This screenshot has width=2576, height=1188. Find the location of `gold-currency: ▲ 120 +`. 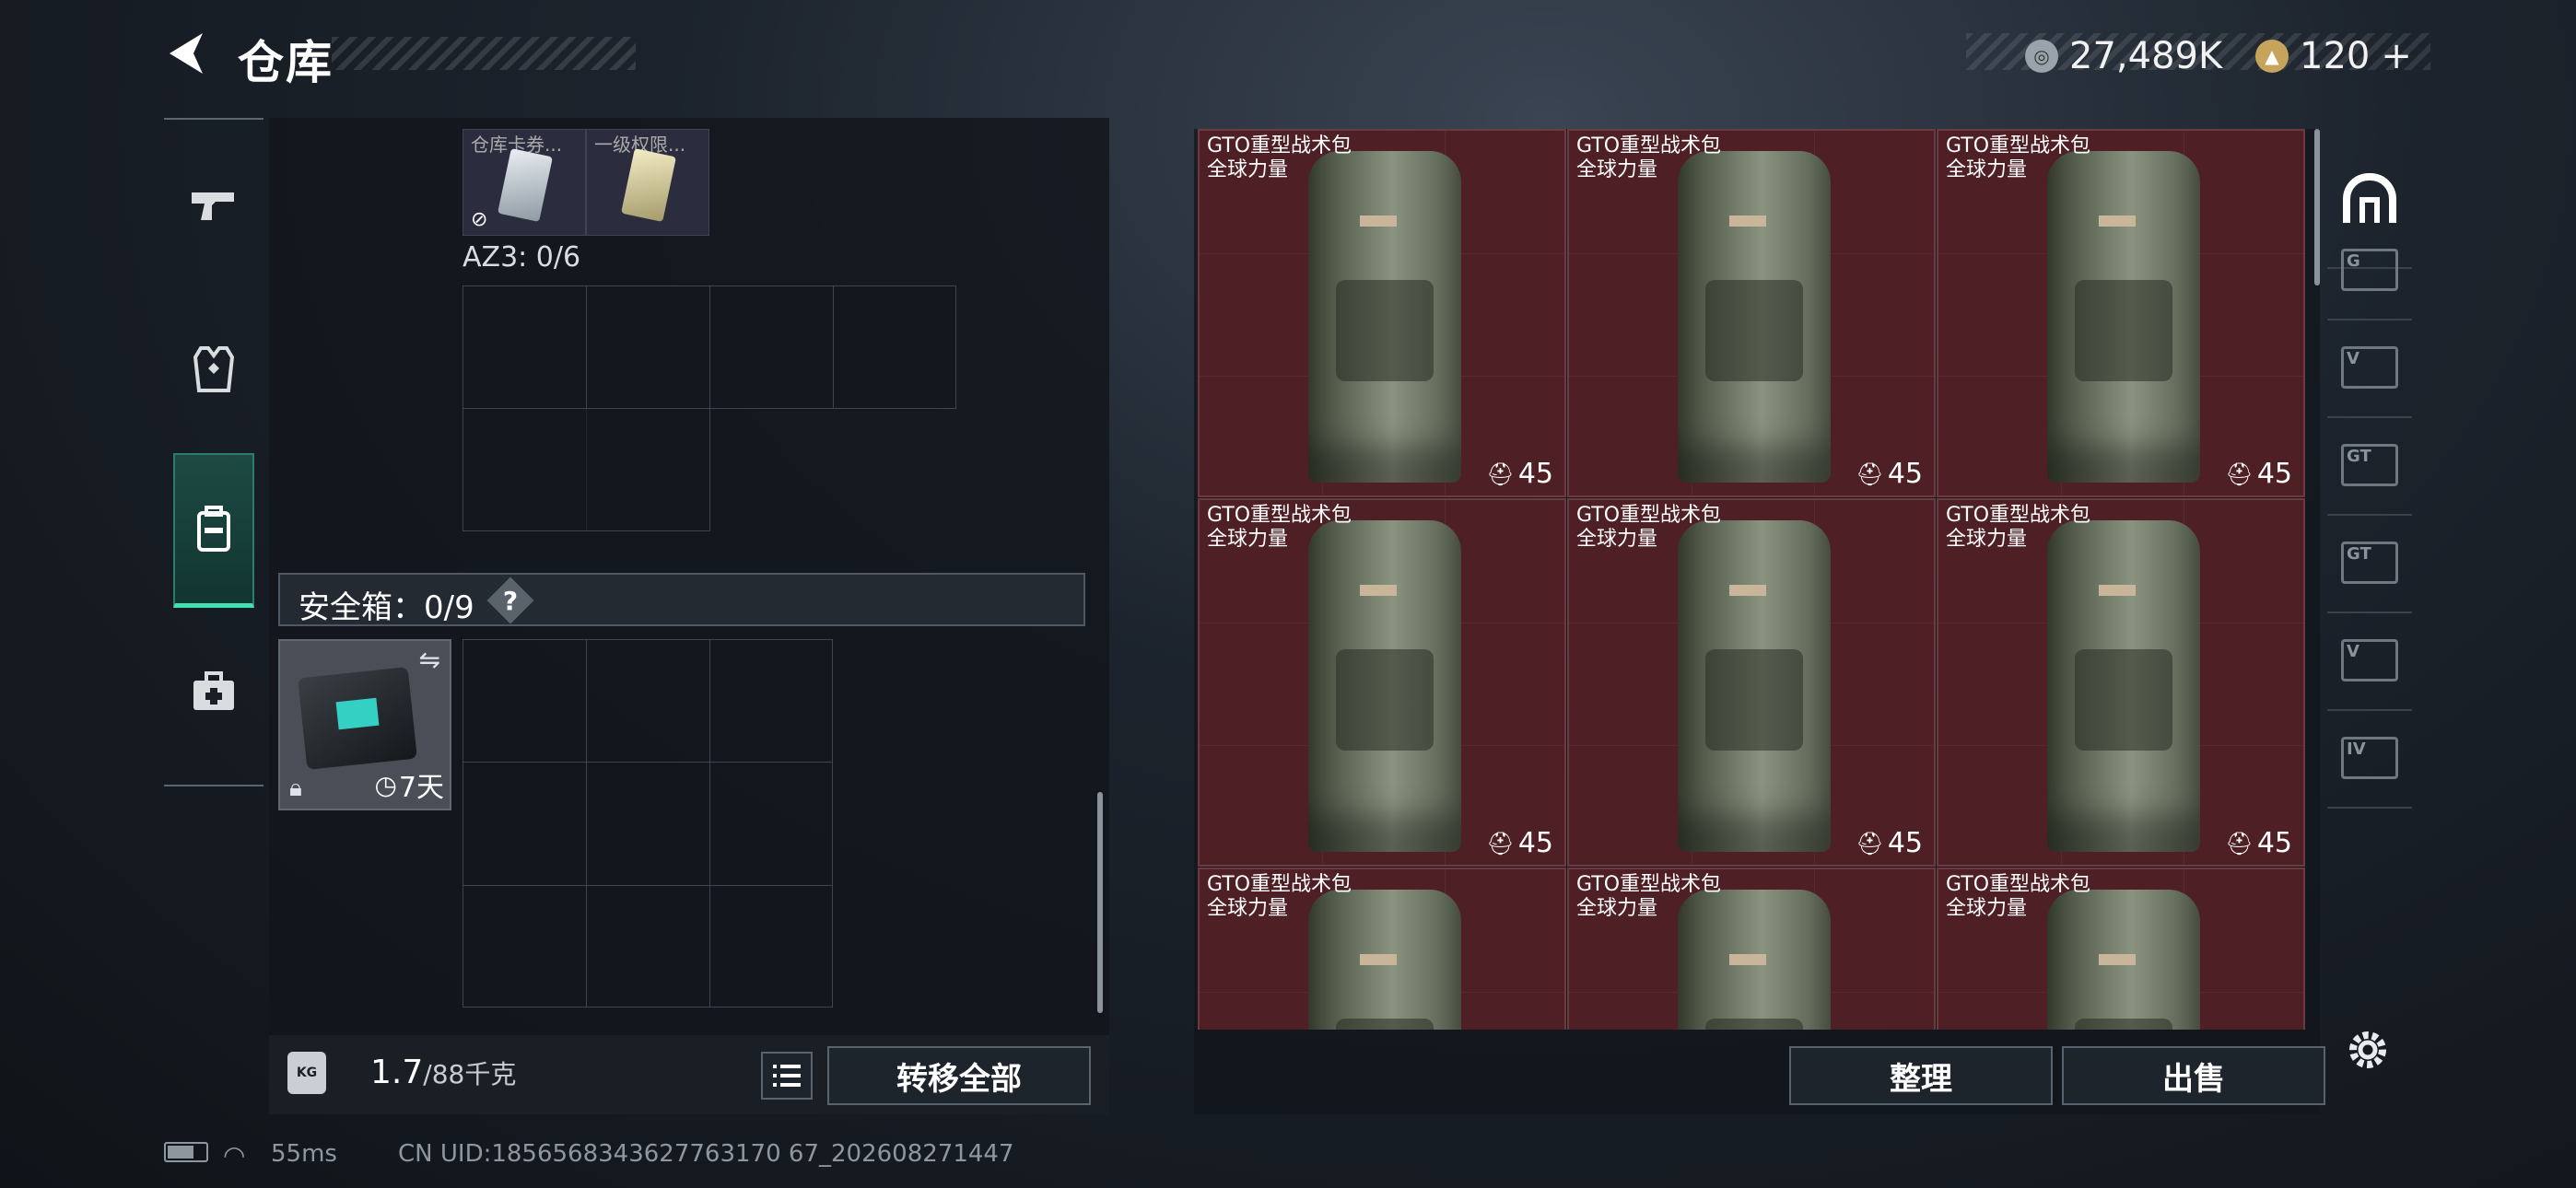

gold-currency: ▲ 120 + is located at coordinates (2333, 56).